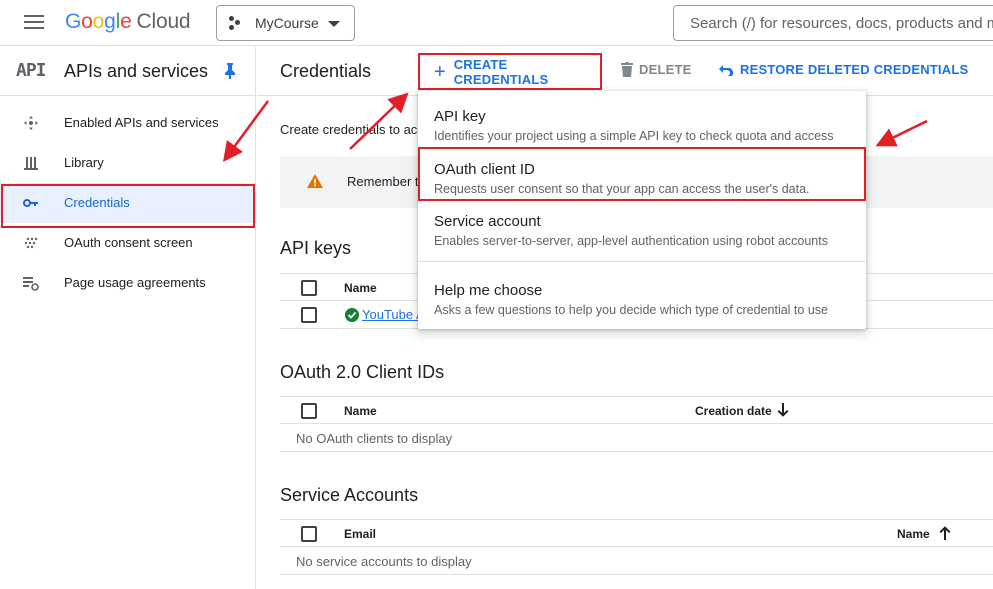 This screenshot has height=589, width=993. Describe the element at coordinates (488, 290) in the screenshot. I see `menu-item-title: Help me choose` at that location.